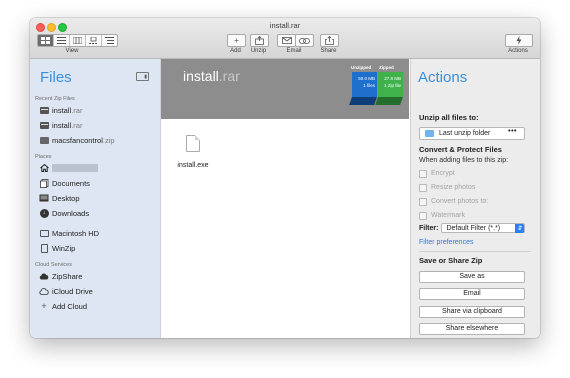 Image resolution: width=570 pixels, height=378 pixels. Describe the element at coordinates (56, 77) in the screenshot. I see `sidebar-title: Files` at that location.